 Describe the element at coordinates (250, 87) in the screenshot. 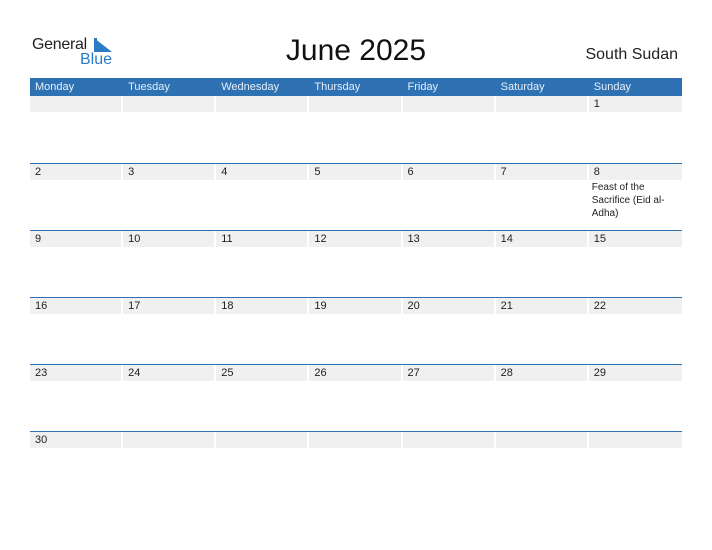

I see `weekday-wednesday: Wednesday` at that location.